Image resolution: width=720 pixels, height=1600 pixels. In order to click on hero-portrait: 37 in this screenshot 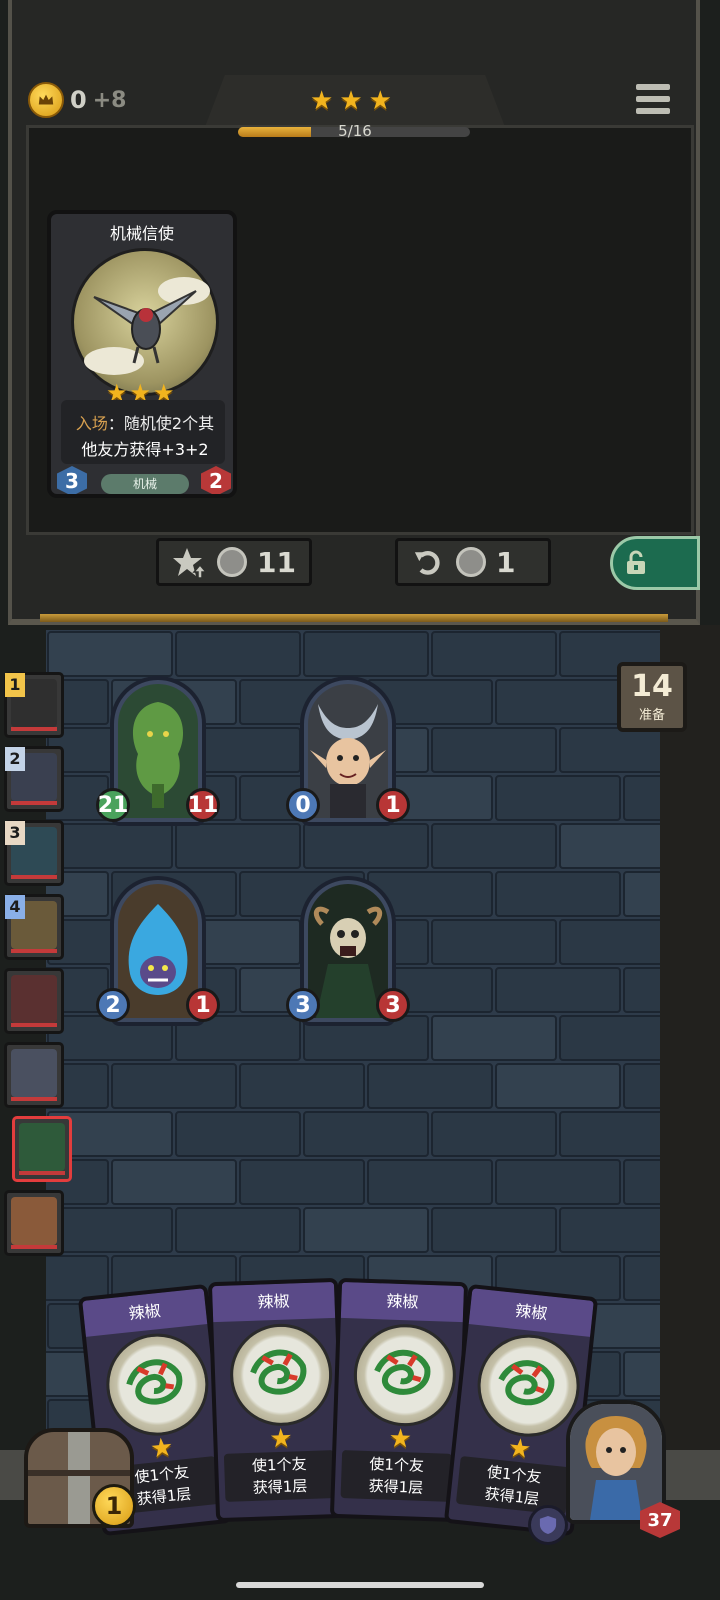, I will do `click(623, 1469)`.